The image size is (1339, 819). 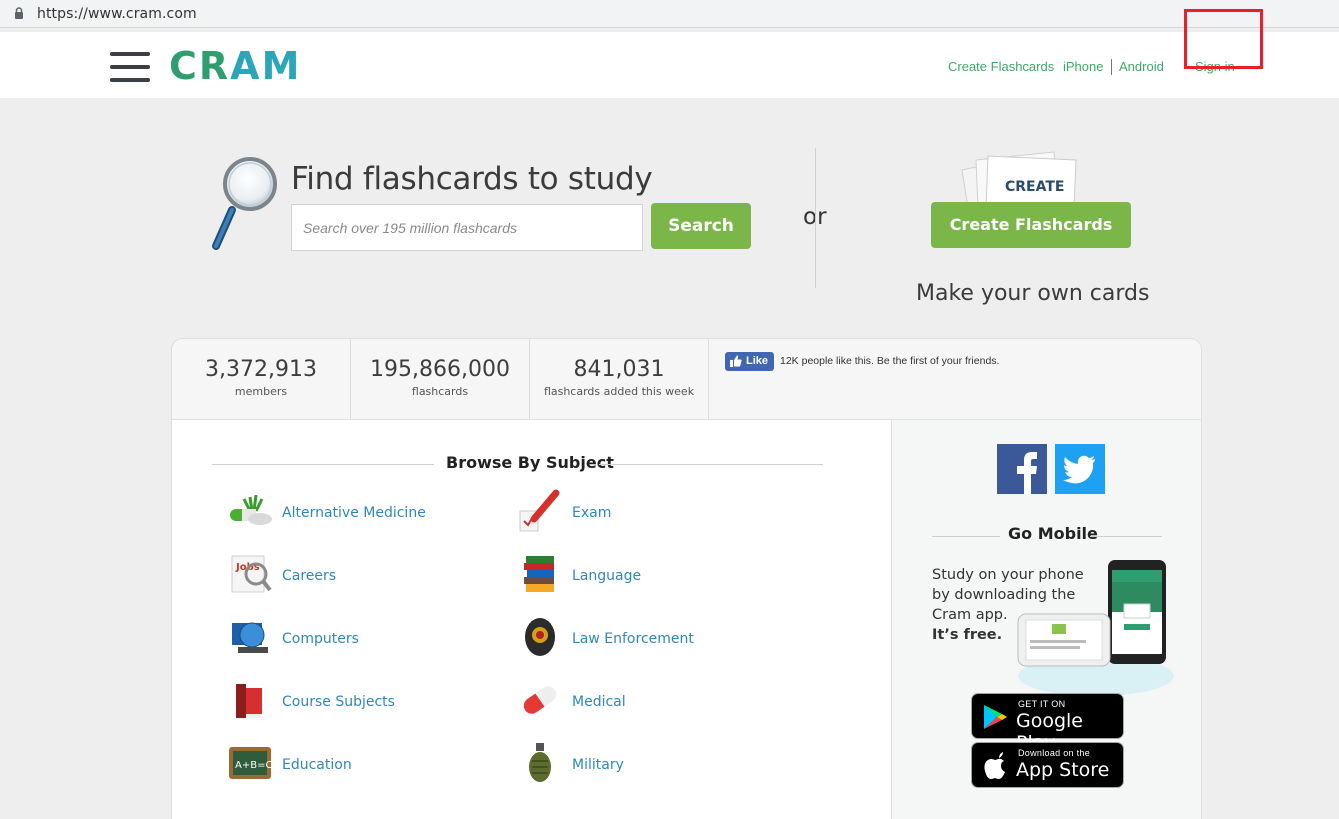 I want to click on stat-flashcards: 195,866,000 flashcards, so click(x=440, y=379).